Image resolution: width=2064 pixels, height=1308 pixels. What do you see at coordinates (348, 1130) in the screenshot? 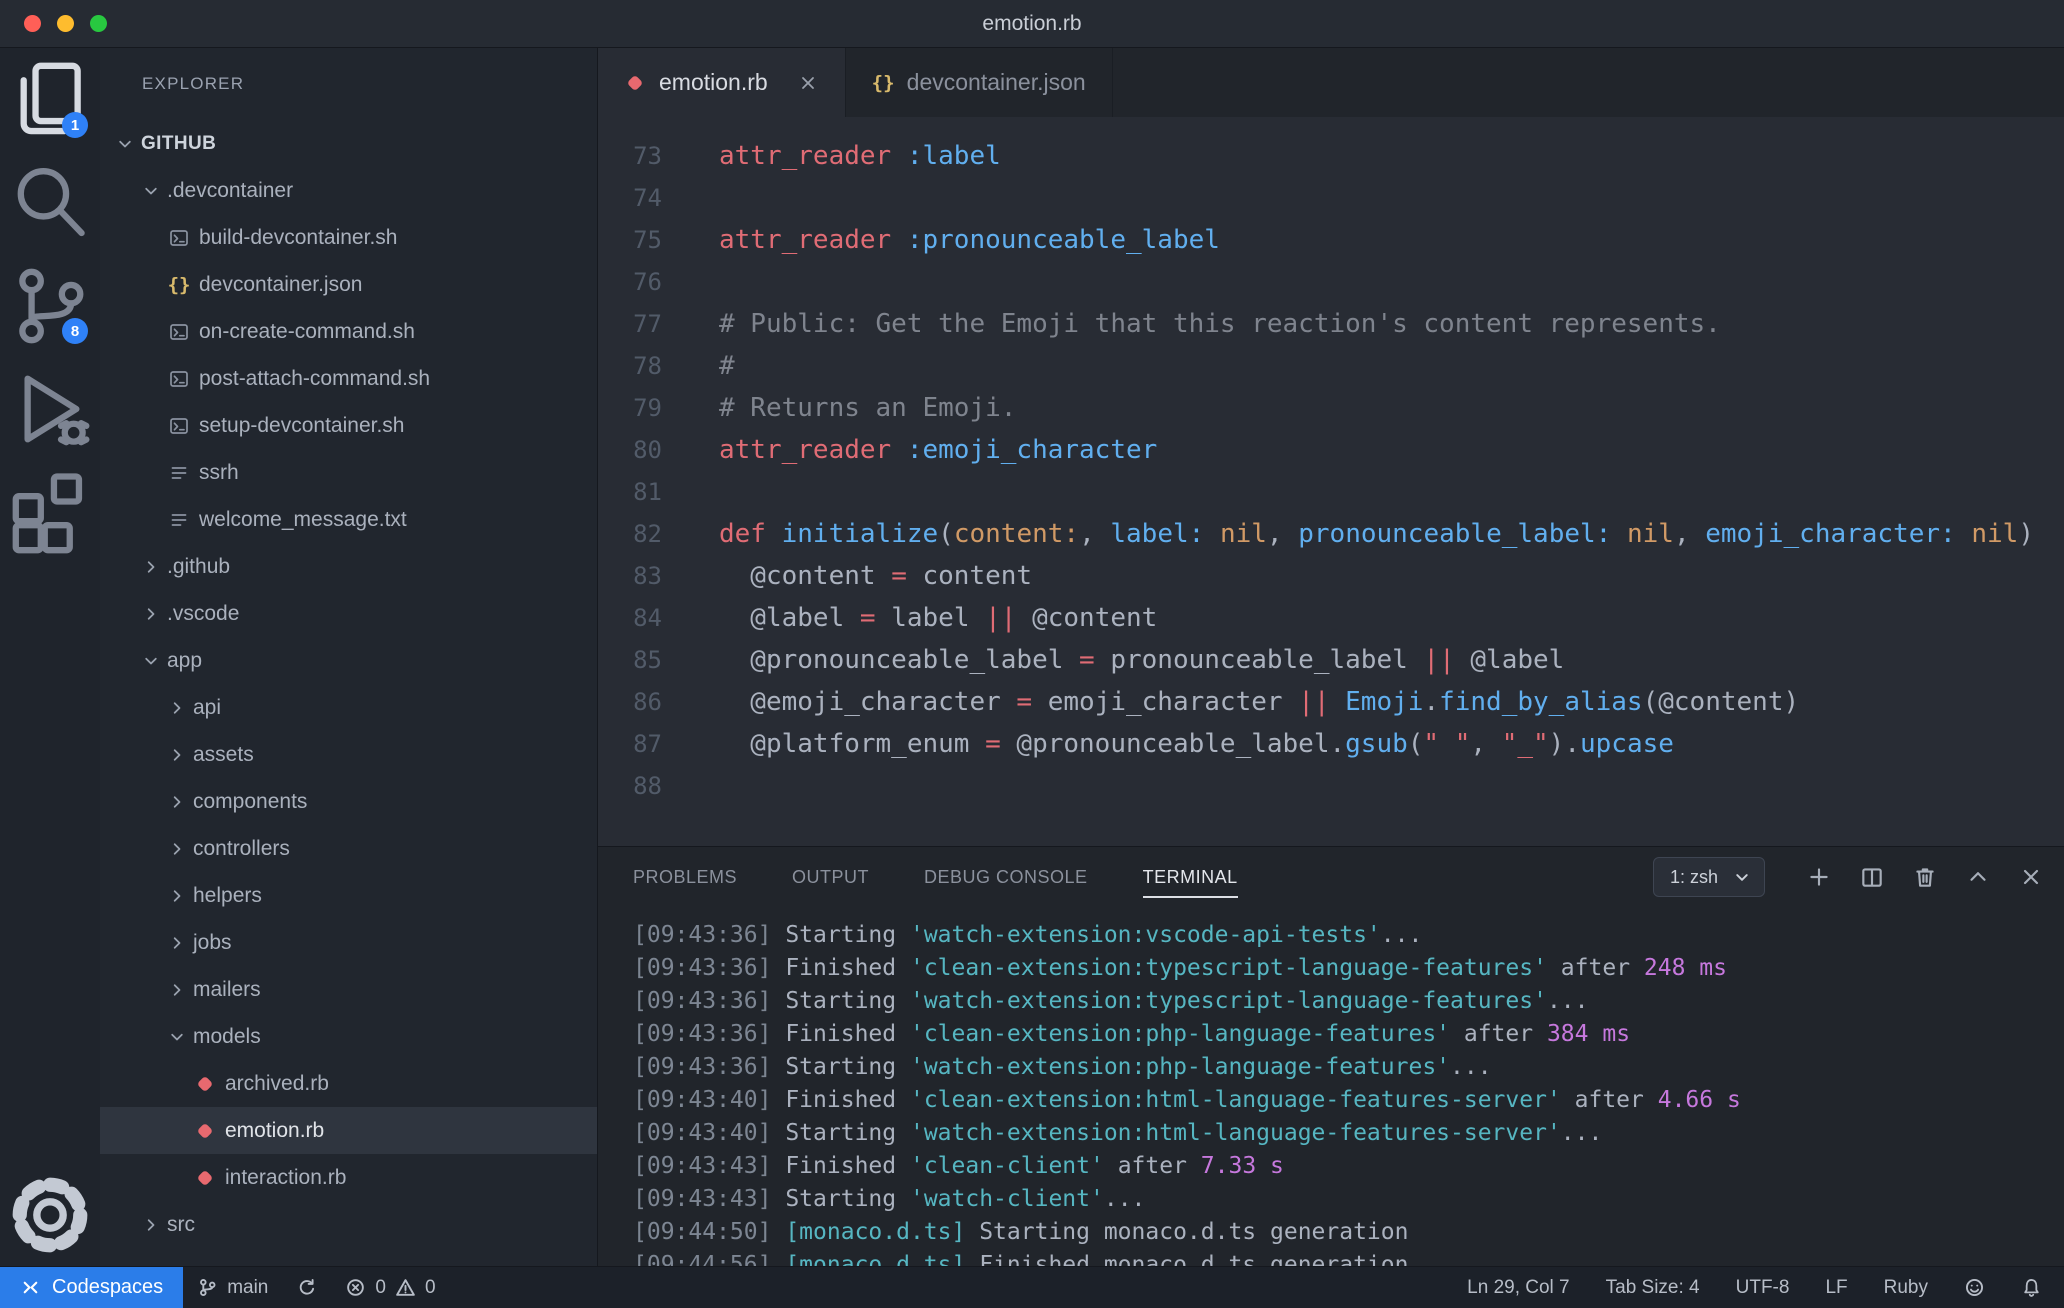
I see `tree-item-emotion-rb: emotion.rb` at bounding box center [348, 1130].